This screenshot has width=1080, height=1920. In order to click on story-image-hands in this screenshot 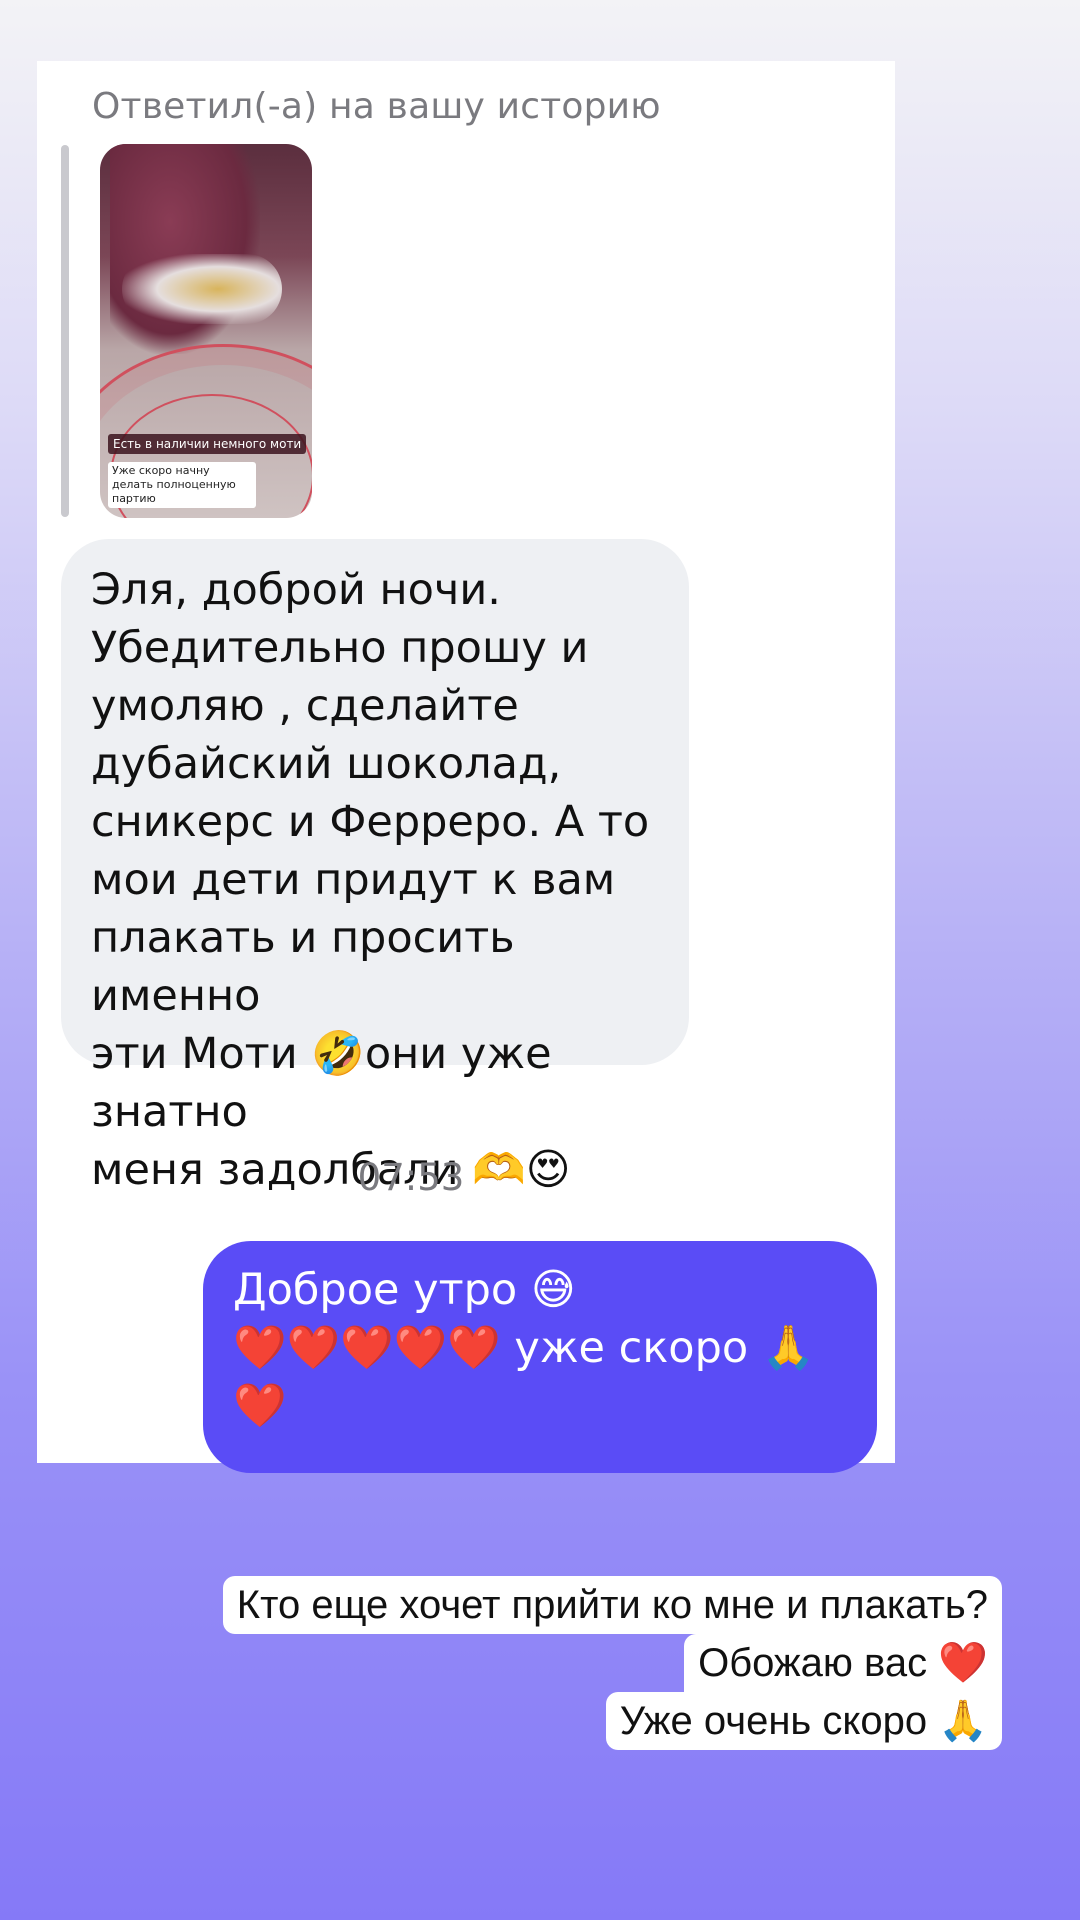, I will do `click(202, 289)`.